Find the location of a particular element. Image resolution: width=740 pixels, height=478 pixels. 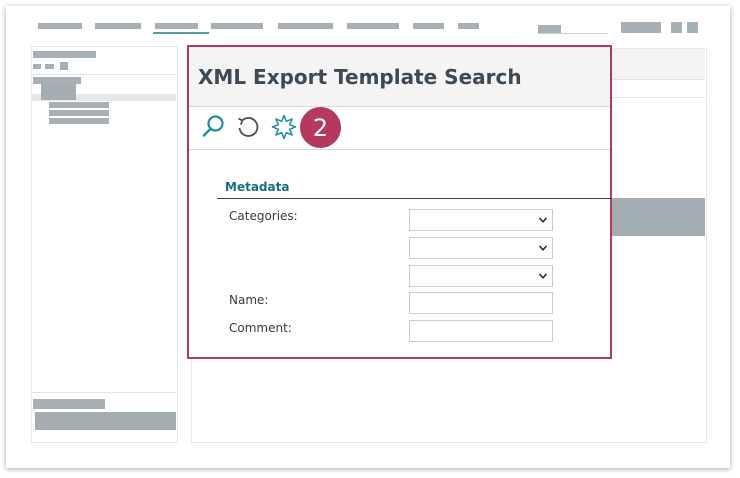

categories-label: Categories: is located at coordinates (263, 216).